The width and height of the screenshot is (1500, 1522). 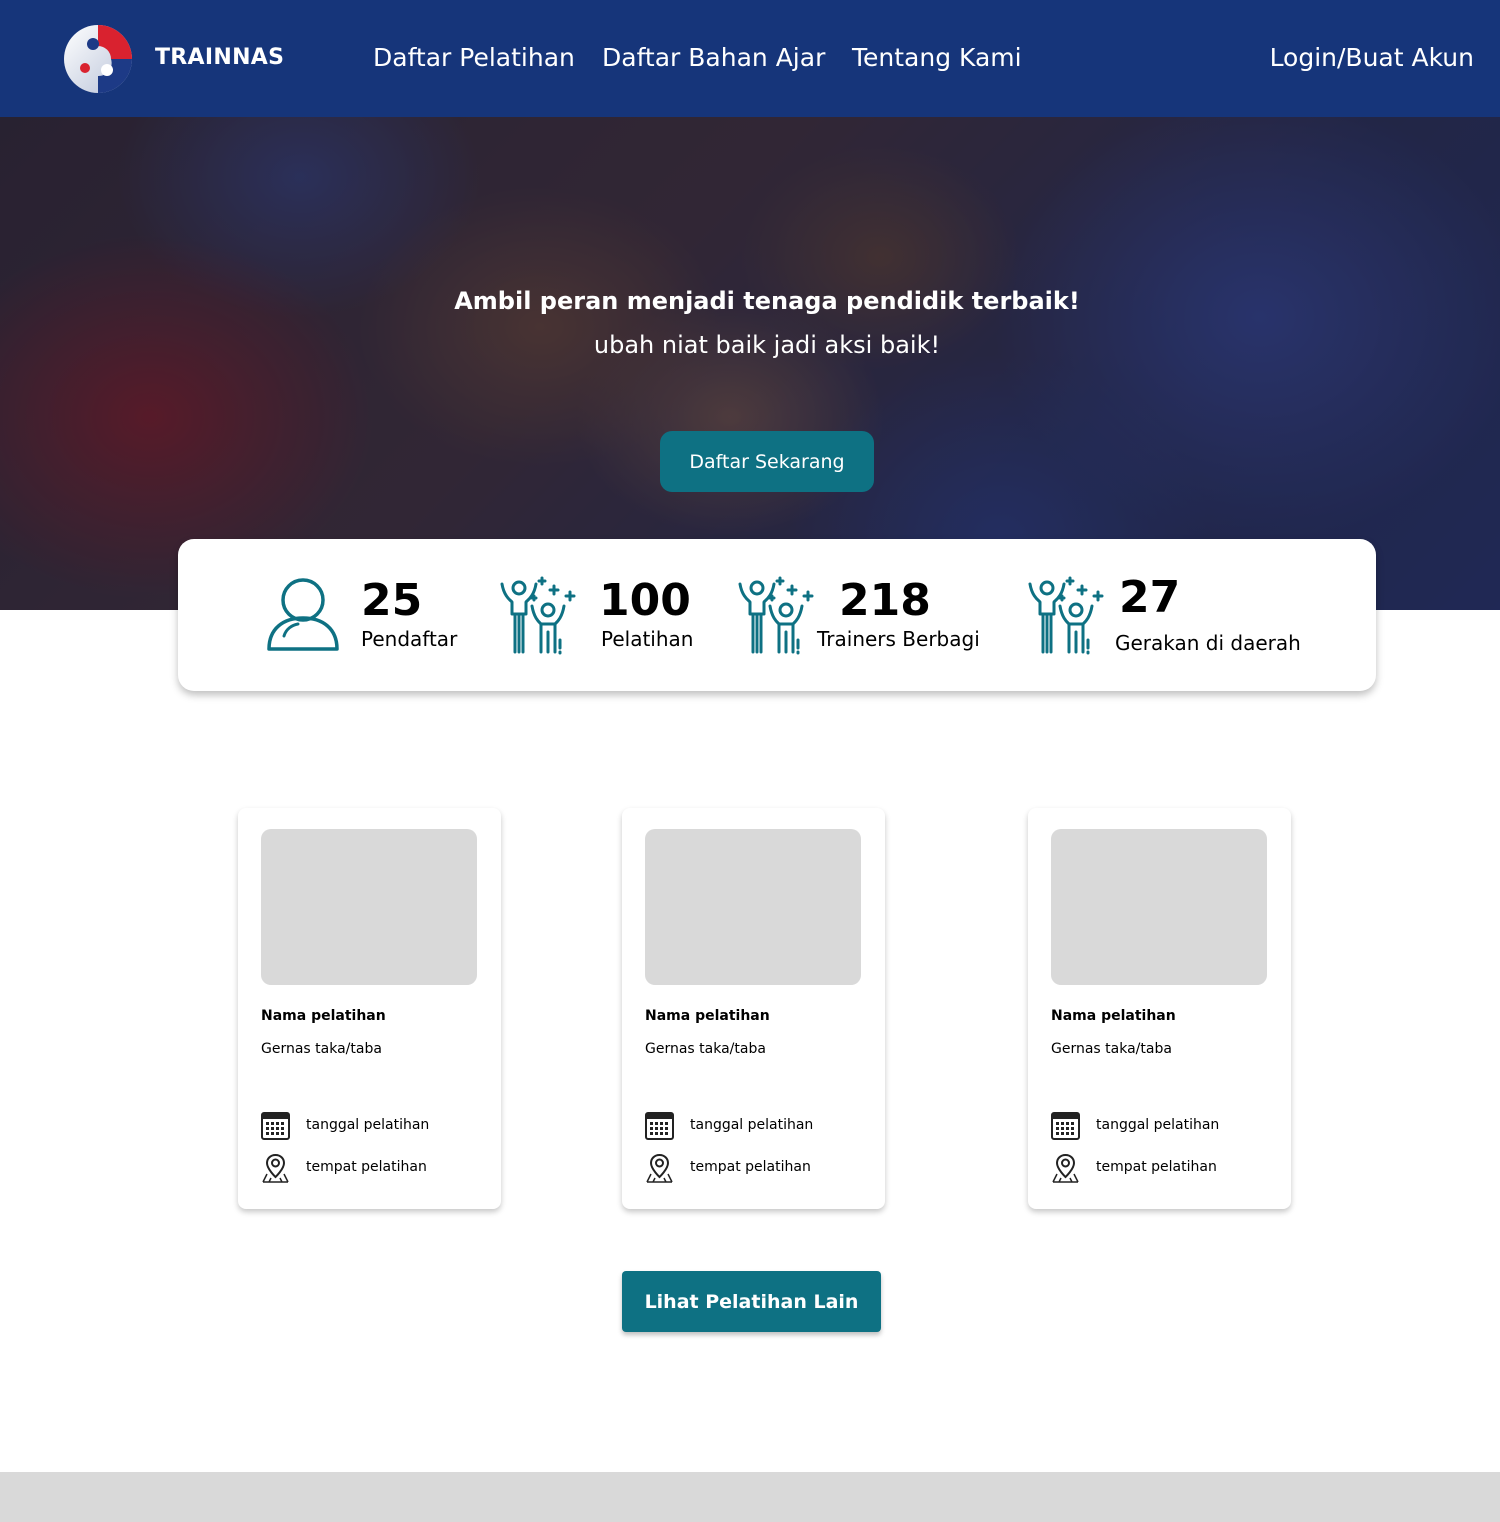 I want to click on more-trainings-button: Lihat Pelatihan Lain, so click(x=751, y=1301).